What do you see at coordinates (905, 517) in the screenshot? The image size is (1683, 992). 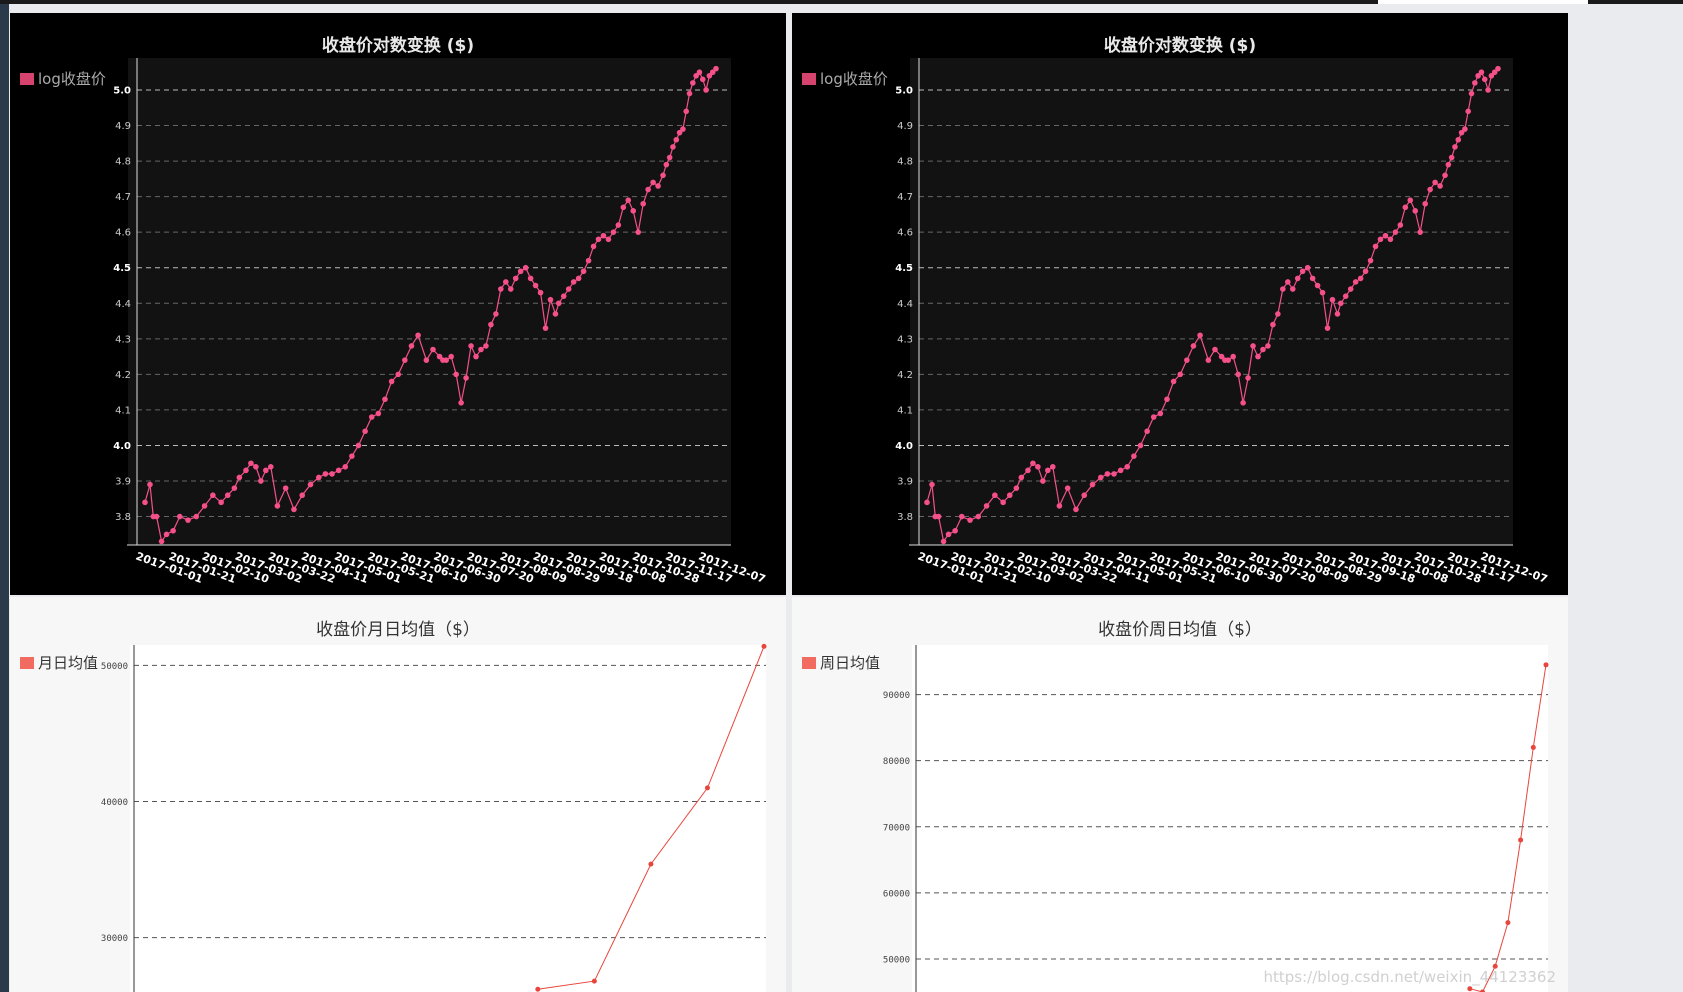 I see `y-tick-label: 3.8` at bounding box center [905, 517].